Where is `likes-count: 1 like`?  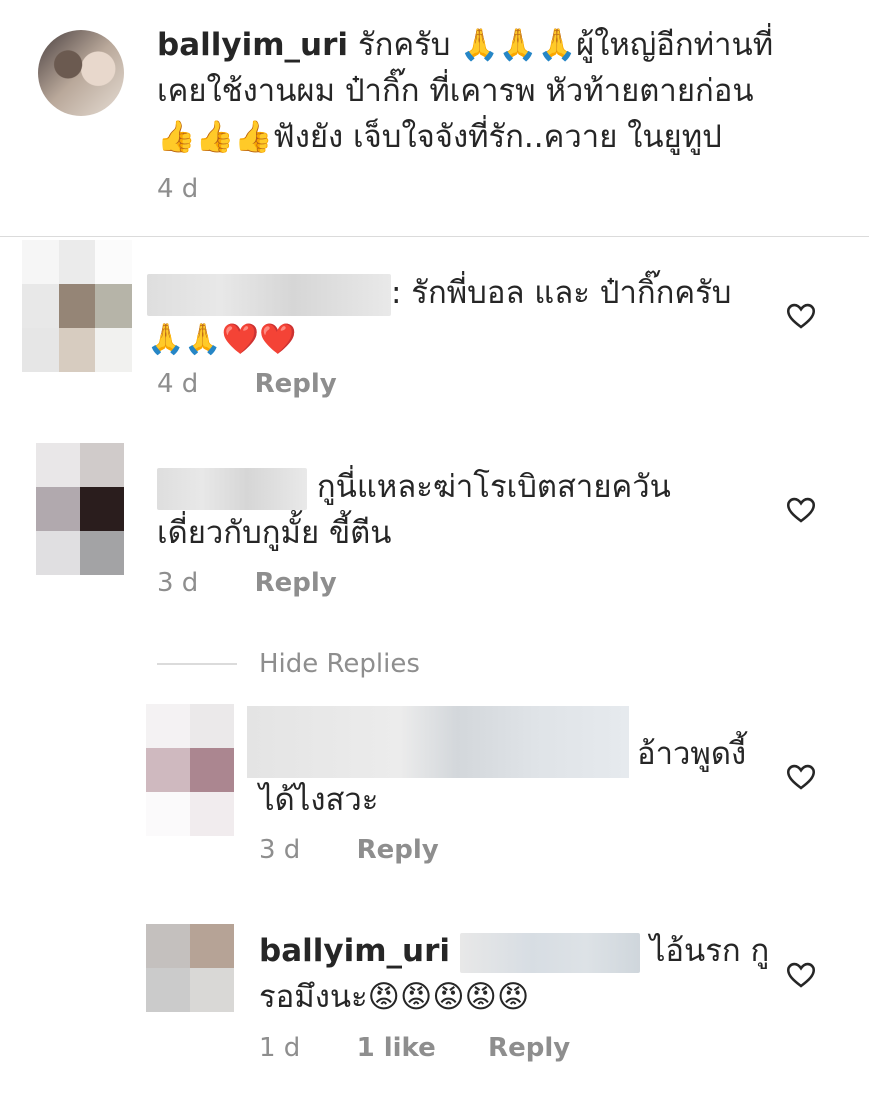
likes-count: 1 like is located at coordinates (396, 1048).